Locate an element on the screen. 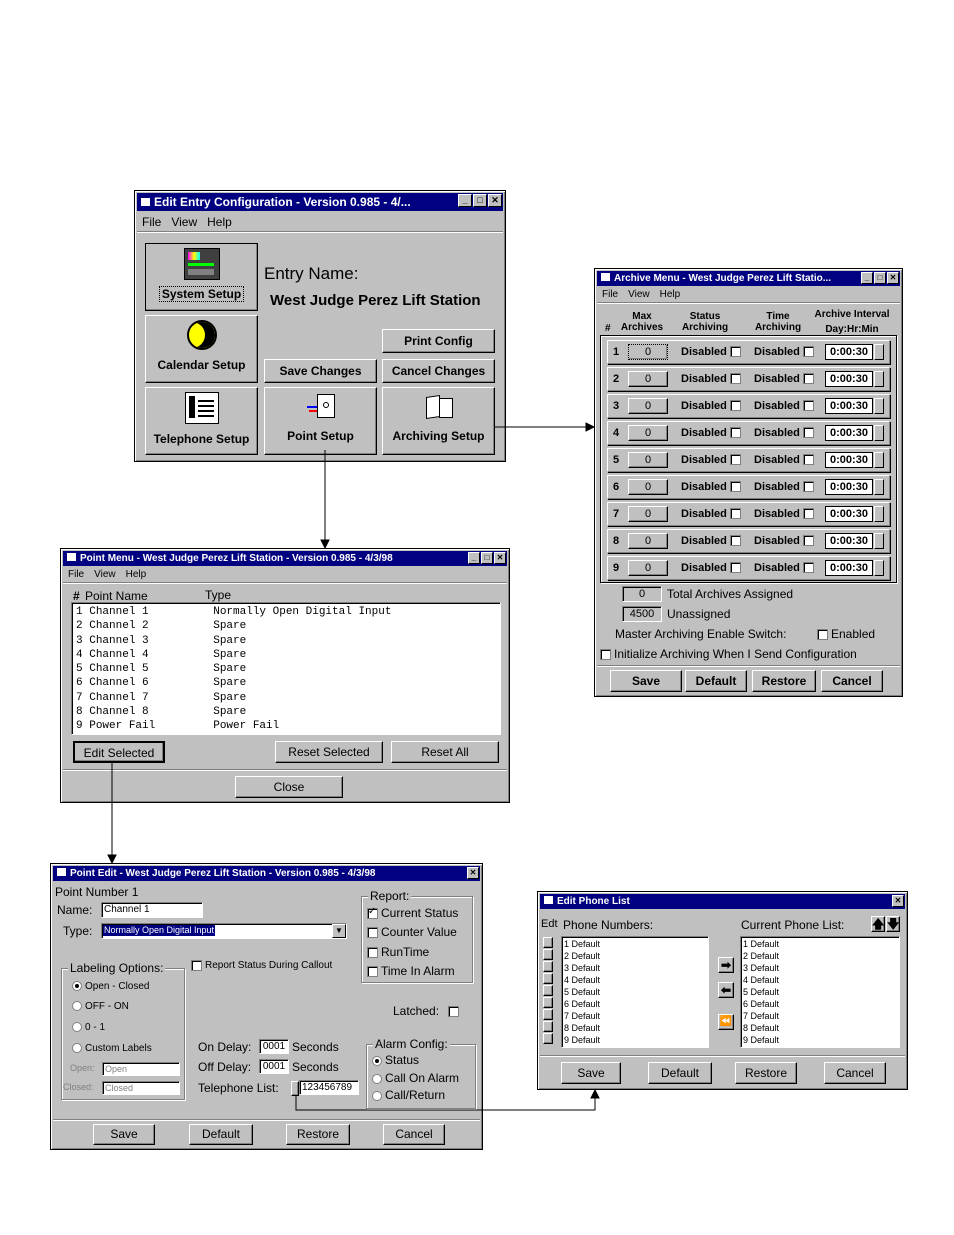 This screenshot has height=1235, width=954. list-item: 5 Default is located at coordinates (820, 992).